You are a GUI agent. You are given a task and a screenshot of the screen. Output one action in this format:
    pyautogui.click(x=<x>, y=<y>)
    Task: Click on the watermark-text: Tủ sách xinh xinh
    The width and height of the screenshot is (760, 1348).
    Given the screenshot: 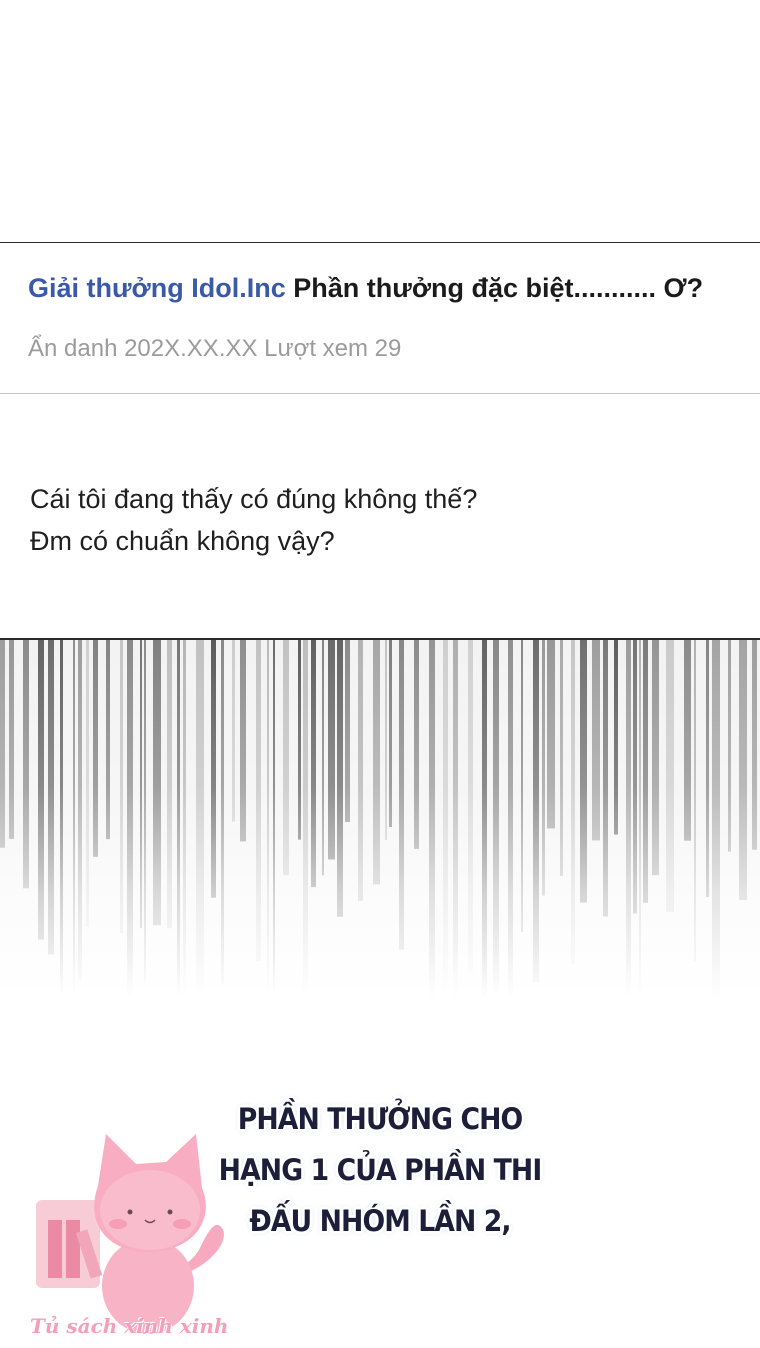 What is the action you would take?
    pyautogui.click(x=129, y=1326)
    